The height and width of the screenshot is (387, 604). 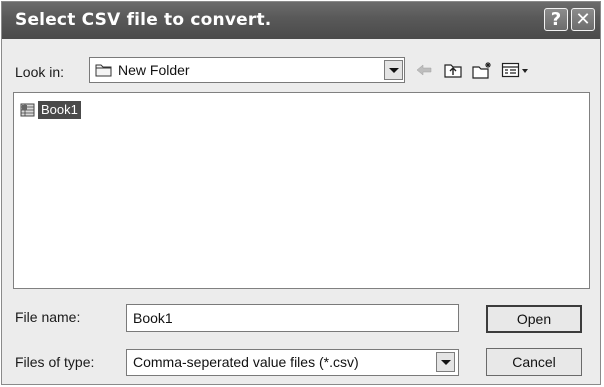 I want to click on folder-icon, so click(x=104, y=72).